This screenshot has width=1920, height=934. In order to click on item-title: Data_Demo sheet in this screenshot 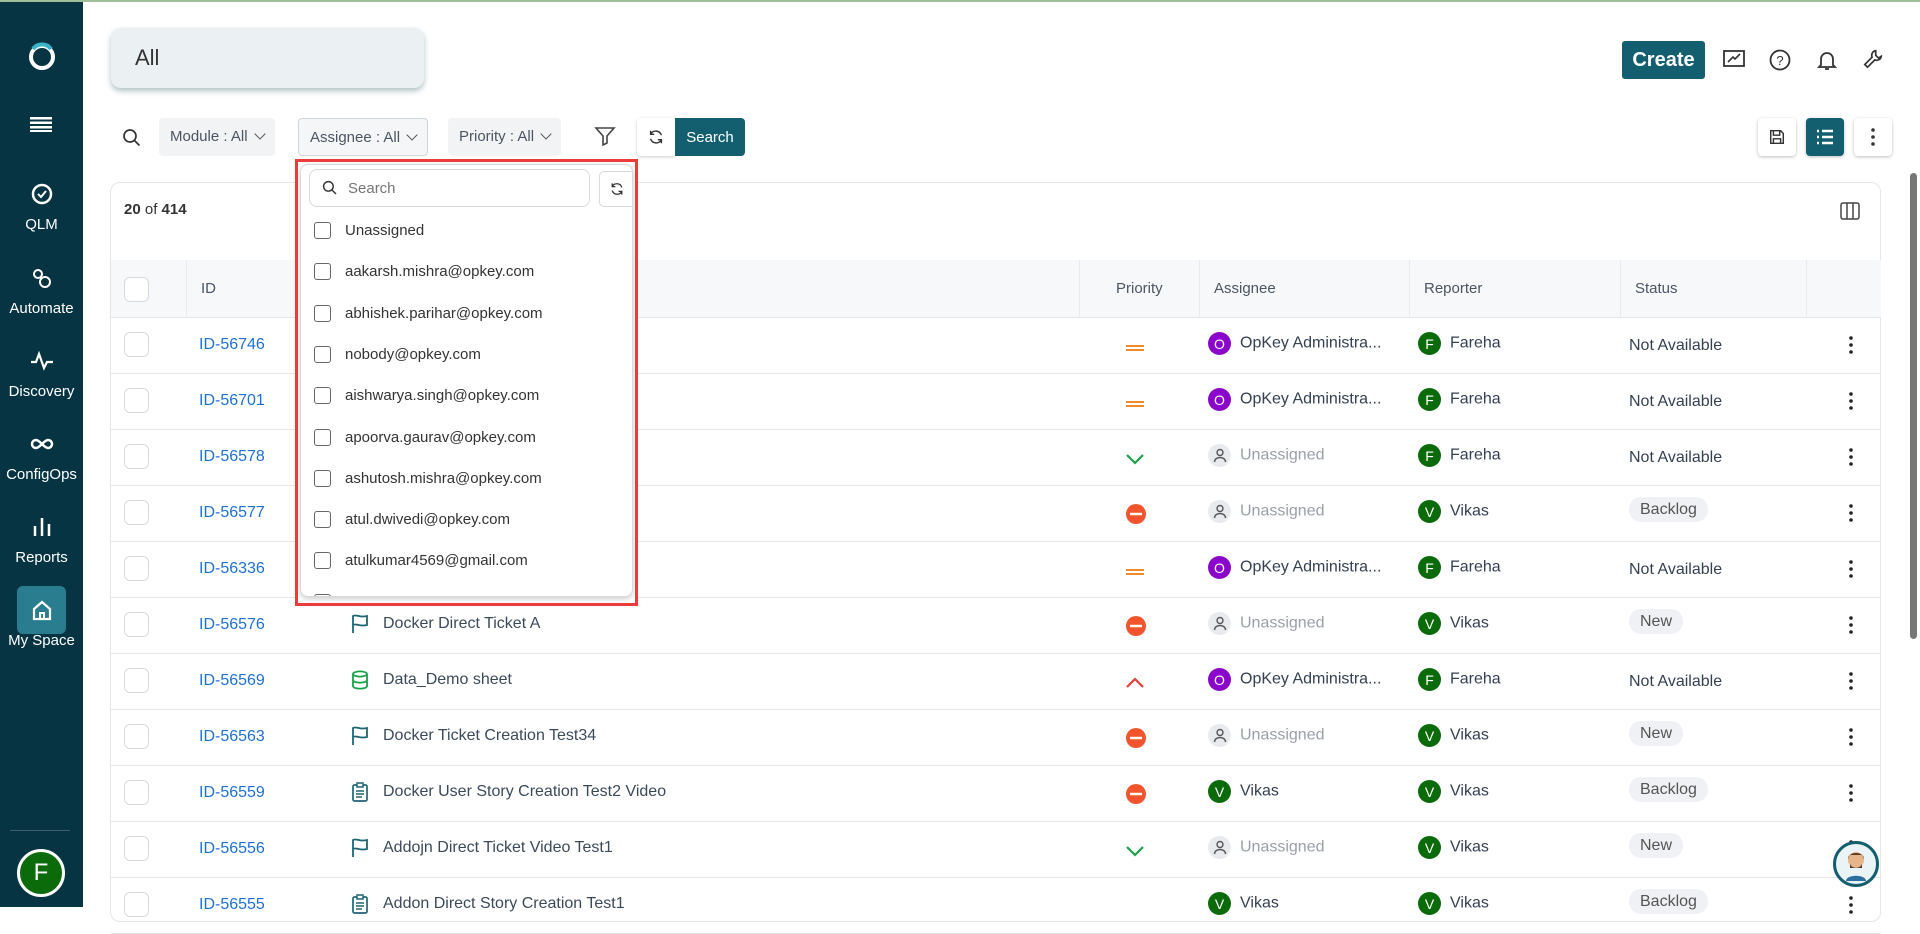, I will do `click(431, 680)`.